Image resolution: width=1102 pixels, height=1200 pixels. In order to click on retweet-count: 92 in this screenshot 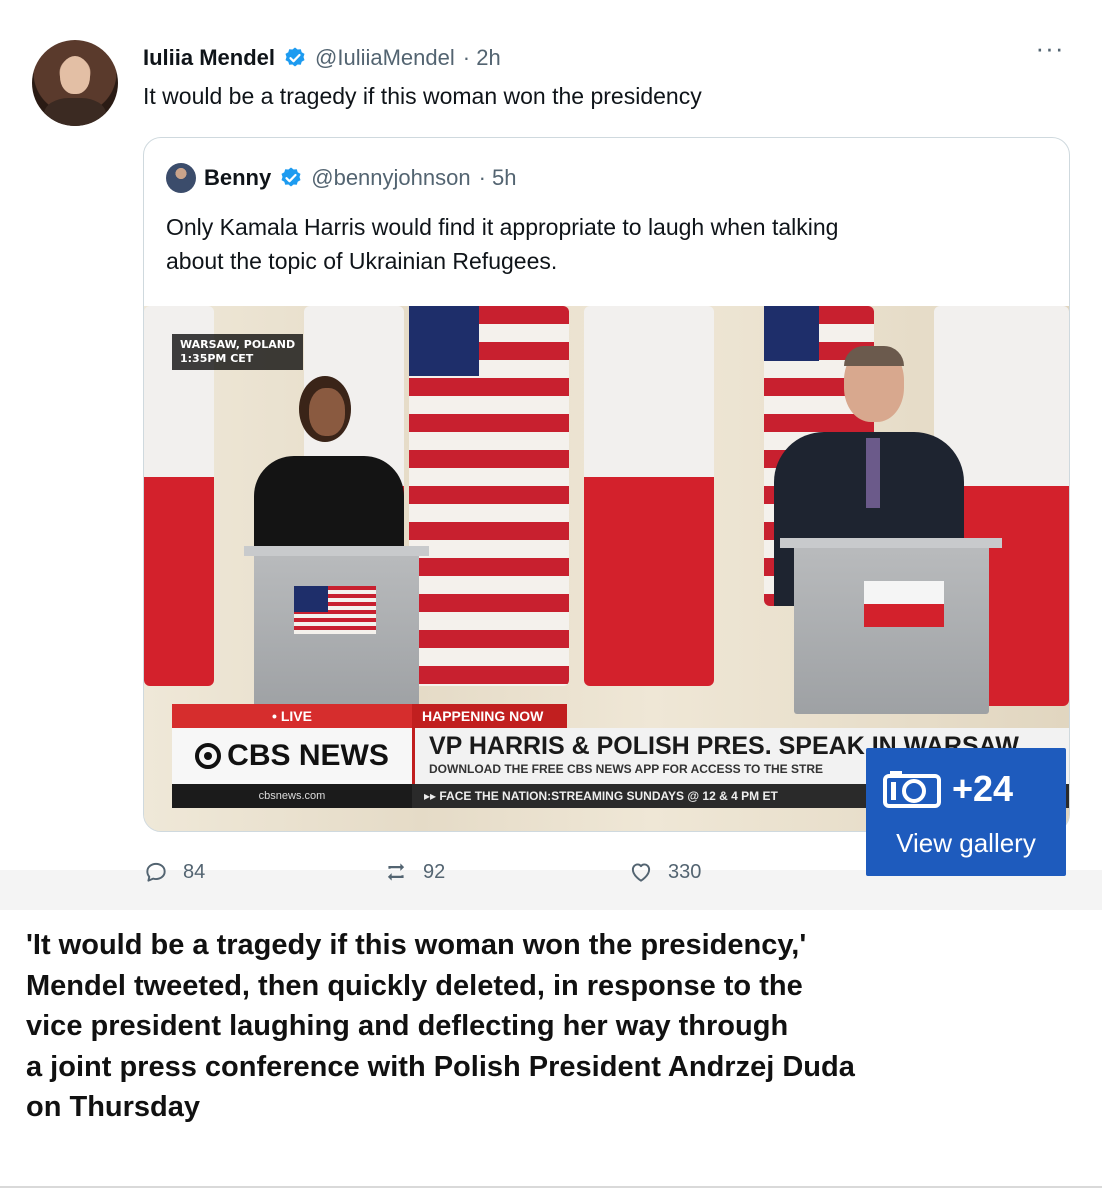, I will do `click(434, 871)`.